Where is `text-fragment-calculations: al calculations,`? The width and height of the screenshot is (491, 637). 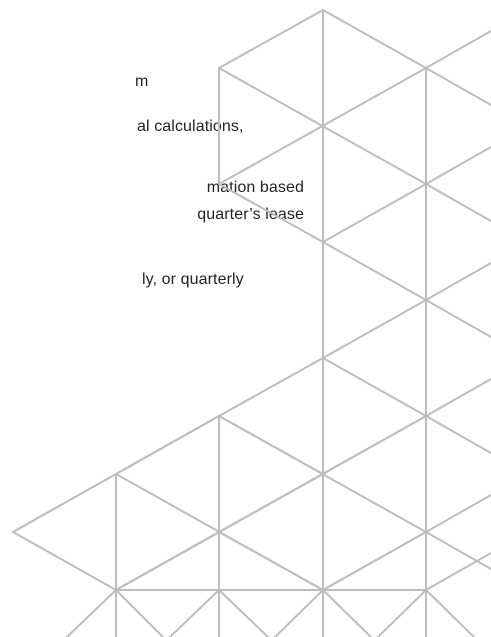 text-fragment-calculations: al calculations, is located at coordinates (190, 126).